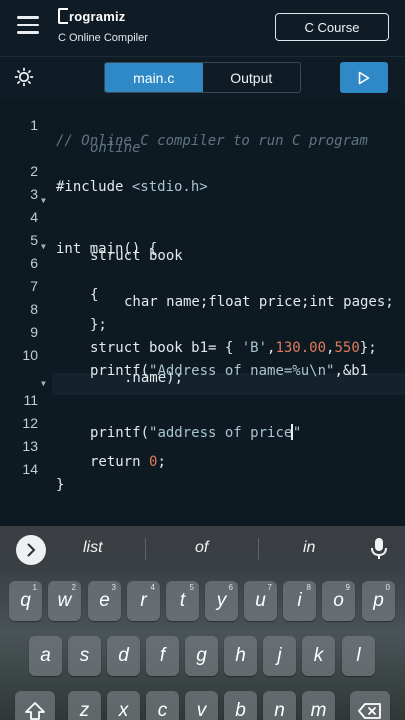  Describe the element at coordinates (123, 656) in the screenshot. I see `key-d: d` at that location.